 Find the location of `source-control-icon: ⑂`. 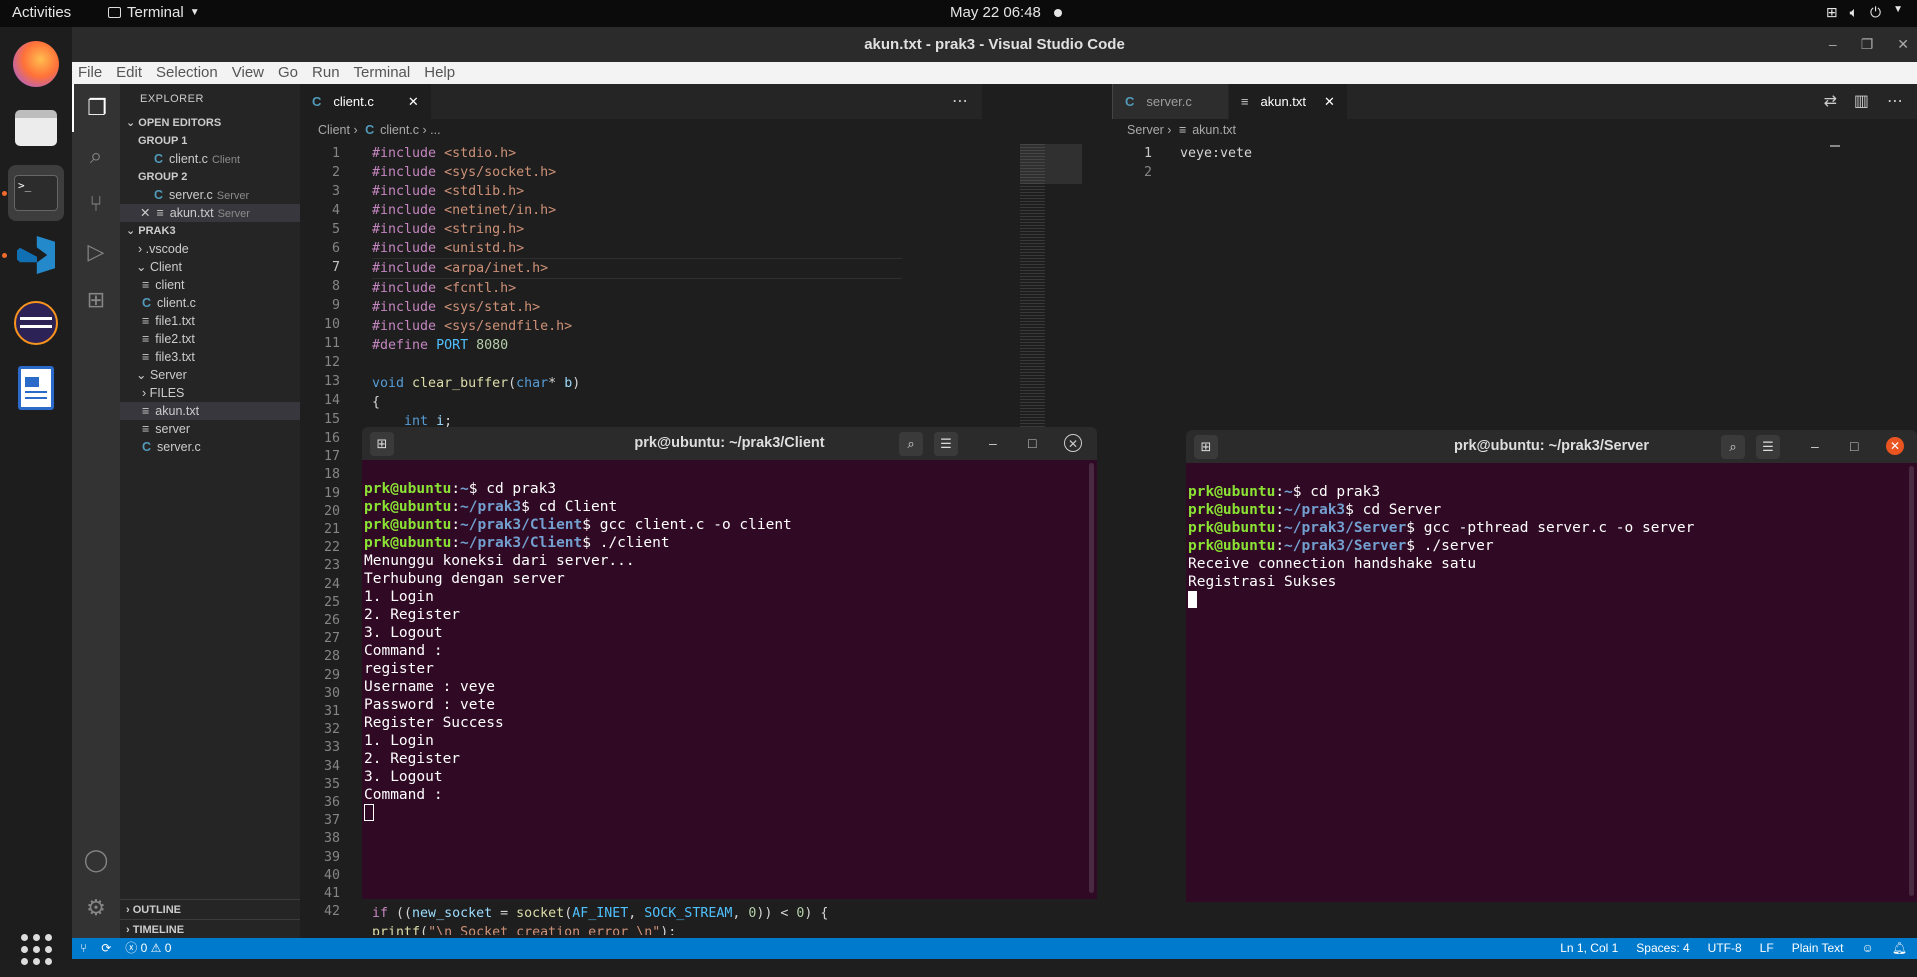

source-control-icon: ⑂ is located at coordinates (96, 204).